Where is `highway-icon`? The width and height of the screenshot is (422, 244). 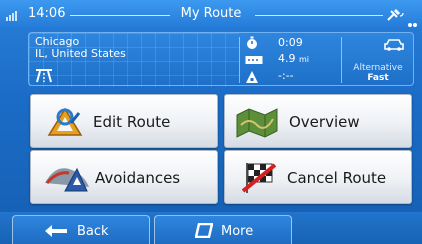 highway-icon is located at coordinates (44, 76).